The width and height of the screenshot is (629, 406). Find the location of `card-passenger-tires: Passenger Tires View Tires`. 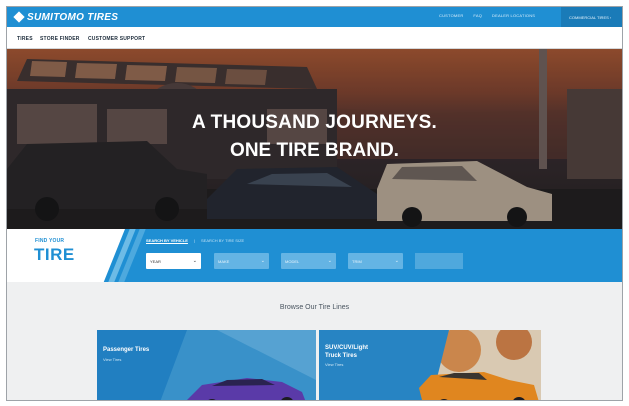

card-passenger-tires: Passenger Tires View Tires is located at coordinates (206, 365).